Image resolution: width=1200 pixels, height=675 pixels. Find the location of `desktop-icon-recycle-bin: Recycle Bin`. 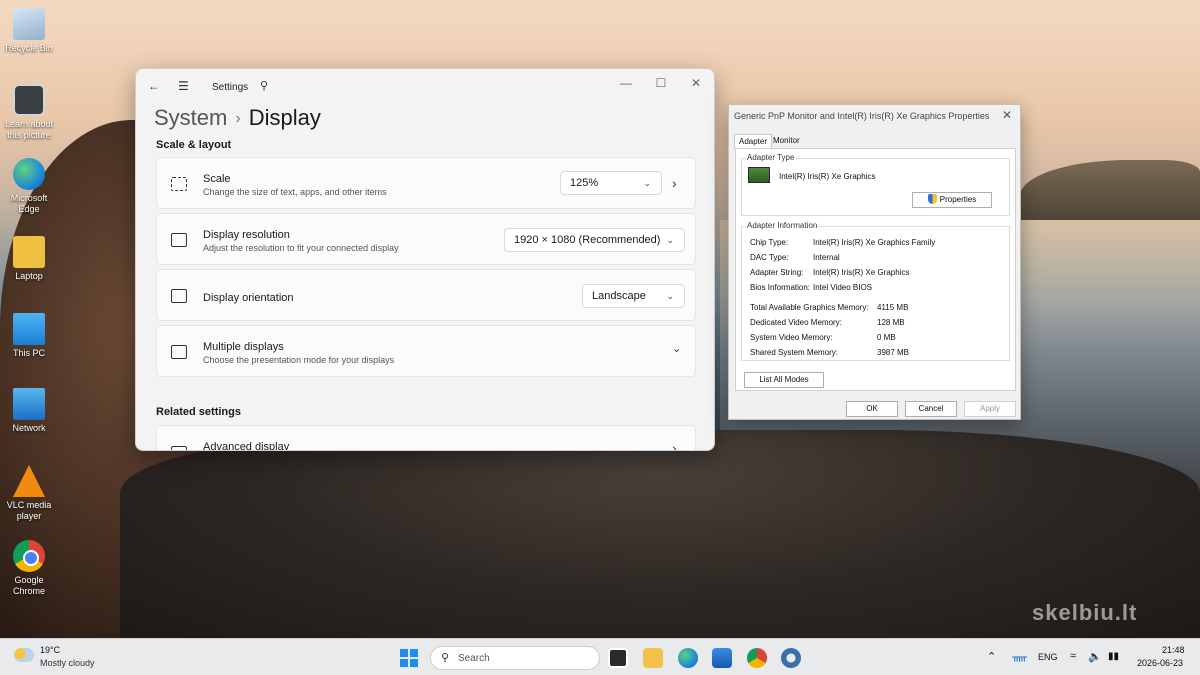

desktop-icon-recycle-bin: Recycle Bin is located at coordinates (29, 31).